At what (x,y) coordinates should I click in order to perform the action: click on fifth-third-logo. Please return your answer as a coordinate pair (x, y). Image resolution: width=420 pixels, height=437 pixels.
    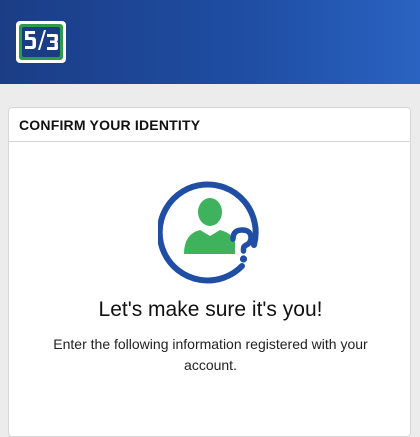
    Looking at the image, I should click on (41, 42).